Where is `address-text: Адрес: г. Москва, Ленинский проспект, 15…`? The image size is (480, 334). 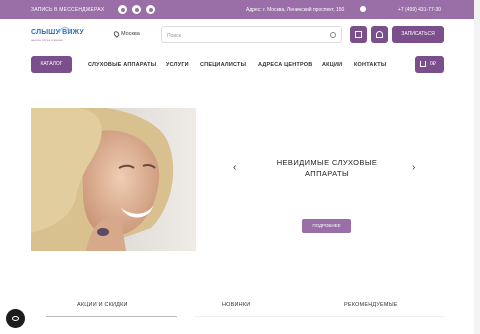 address-text: Адрес: г. Москва, Ленинский проспект, 15… is located at coordinates (295, 10).